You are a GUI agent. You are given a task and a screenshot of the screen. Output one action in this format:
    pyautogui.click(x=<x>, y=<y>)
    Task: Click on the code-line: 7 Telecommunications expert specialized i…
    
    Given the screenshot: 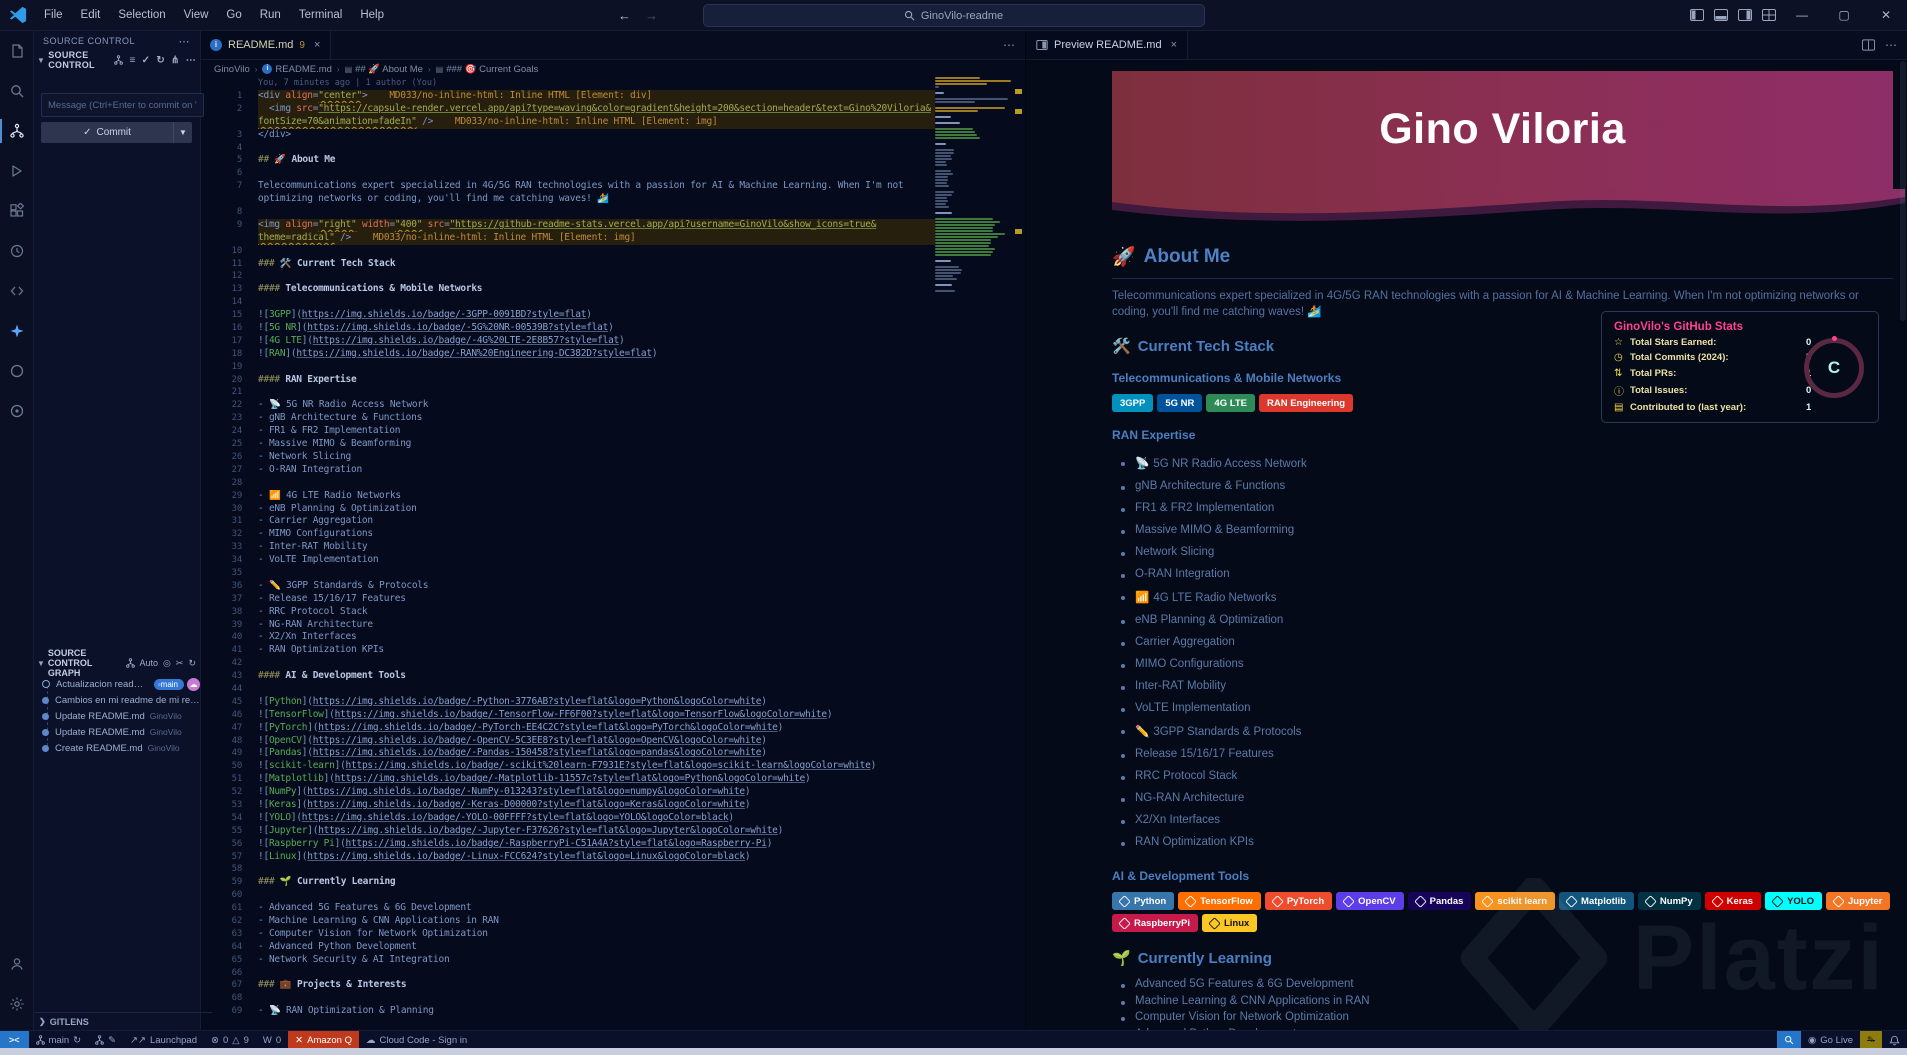 What is the action you would take?
    pyautogui.click(x=567, y=186)
    